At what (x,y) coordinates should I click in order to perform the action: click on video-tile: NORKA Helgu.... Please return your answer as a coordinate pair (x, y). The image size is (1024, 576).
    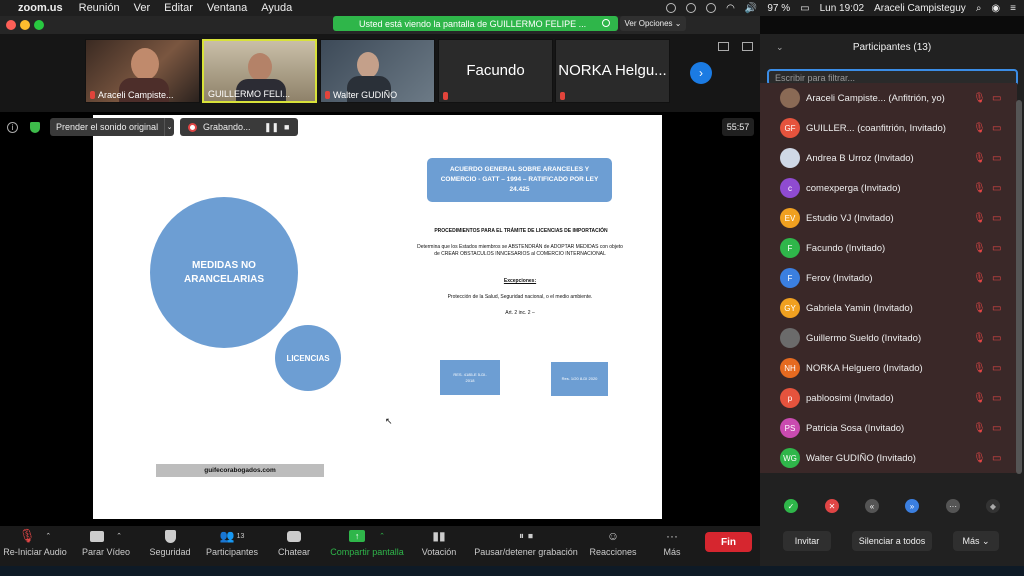
    Looking at the image, I should click on (612, 71).